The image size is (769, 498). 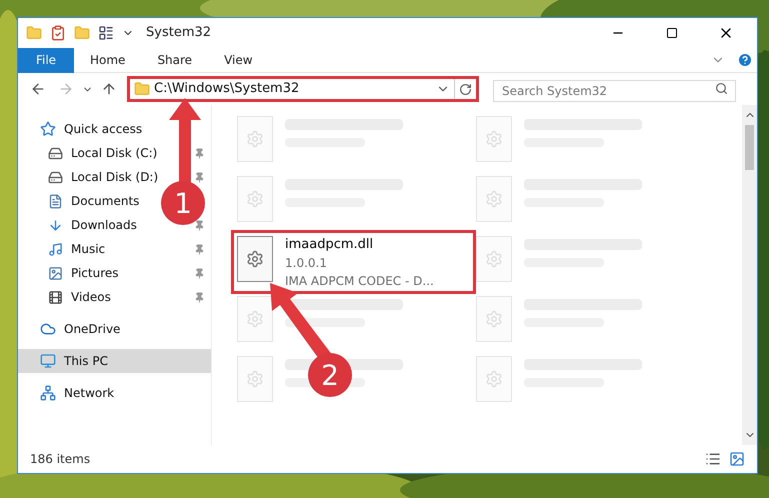 What do you see at coordinates (38, 89) in the screenshot?
I see `back-icon` at bounding box center [38, 89].